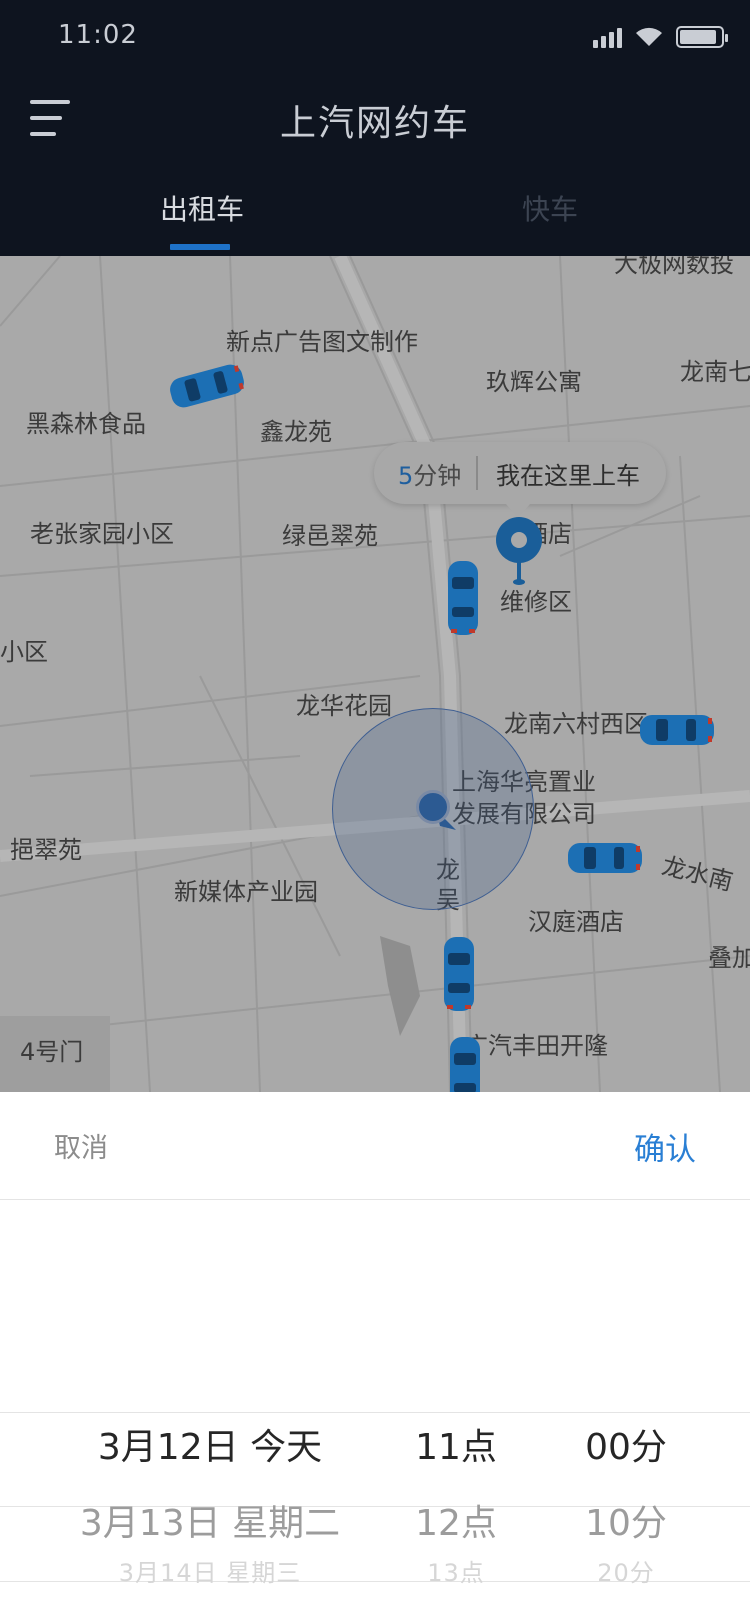 The width and height of the screenshot is (750, 1624). What do you see at coordinates (536, 602) in the screenshot?
I see `map-label: 维修区` at bounding box center [536, 602].